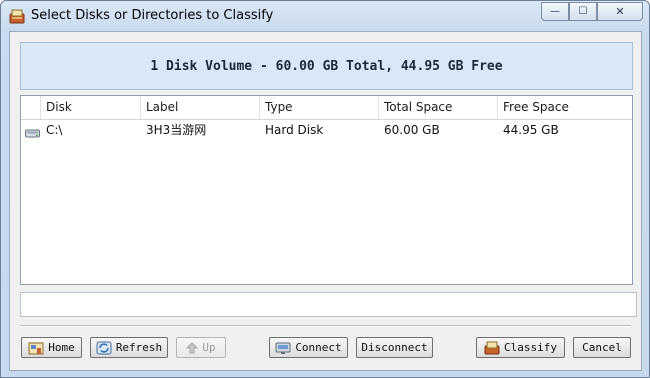 Image resolution: width=650 pixels, height=378 pixels. I want to click on up-button: Up, so click(201, 347).